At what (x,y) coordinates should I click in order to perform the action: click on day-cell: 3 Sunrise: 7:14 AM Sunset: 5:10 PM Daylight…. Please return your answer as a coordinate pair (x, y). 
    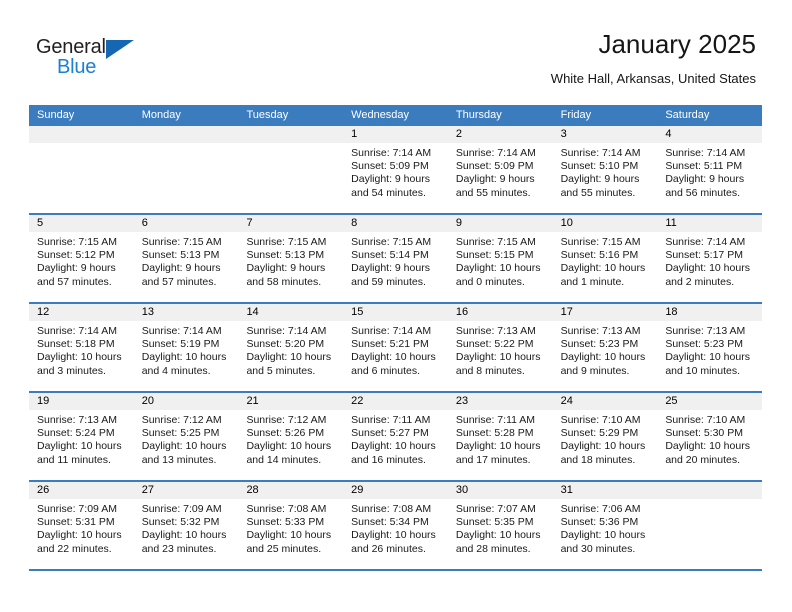
    Looking at the image, I should click on (605, 169).